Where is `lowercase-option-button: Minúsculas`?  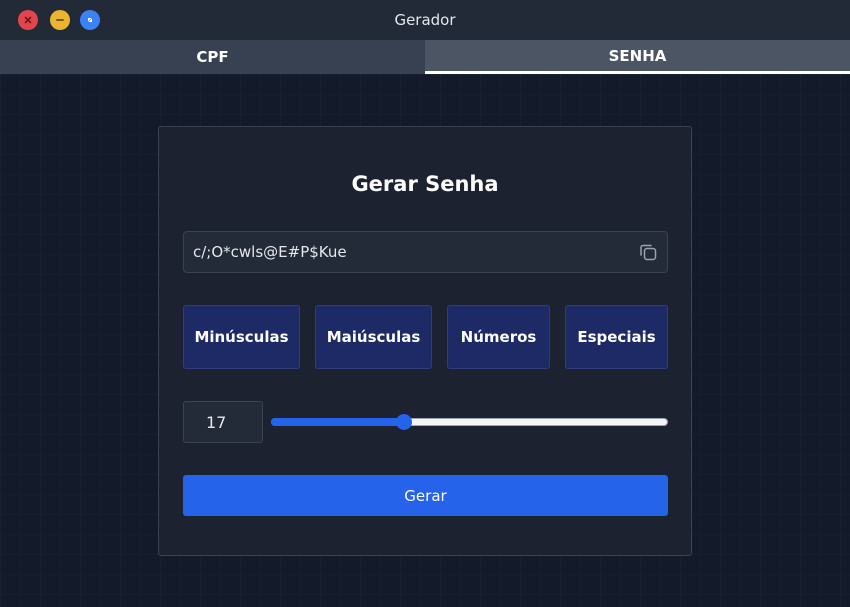
lowercase-option-button: Minúsculas is located at coordinates (241, 337).